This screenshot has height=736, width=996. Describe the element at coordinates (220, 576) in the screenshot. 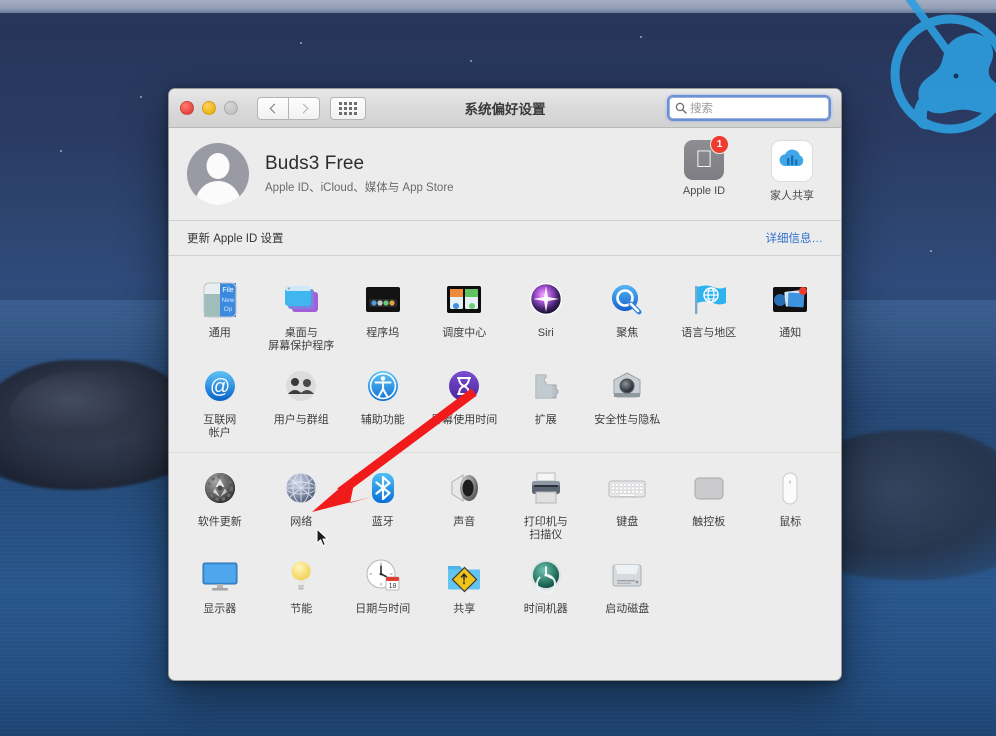

I see `displays-icon` at that location.